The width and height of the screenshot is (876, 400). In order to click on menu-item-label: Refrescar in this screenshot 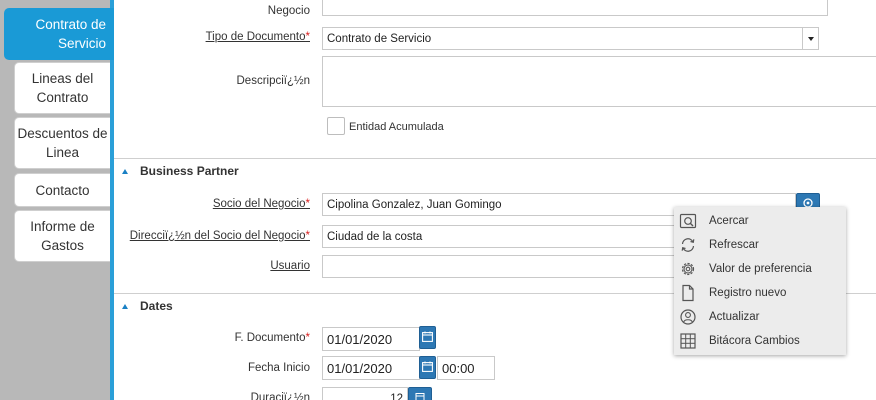, I will do `click(734, 245)`.